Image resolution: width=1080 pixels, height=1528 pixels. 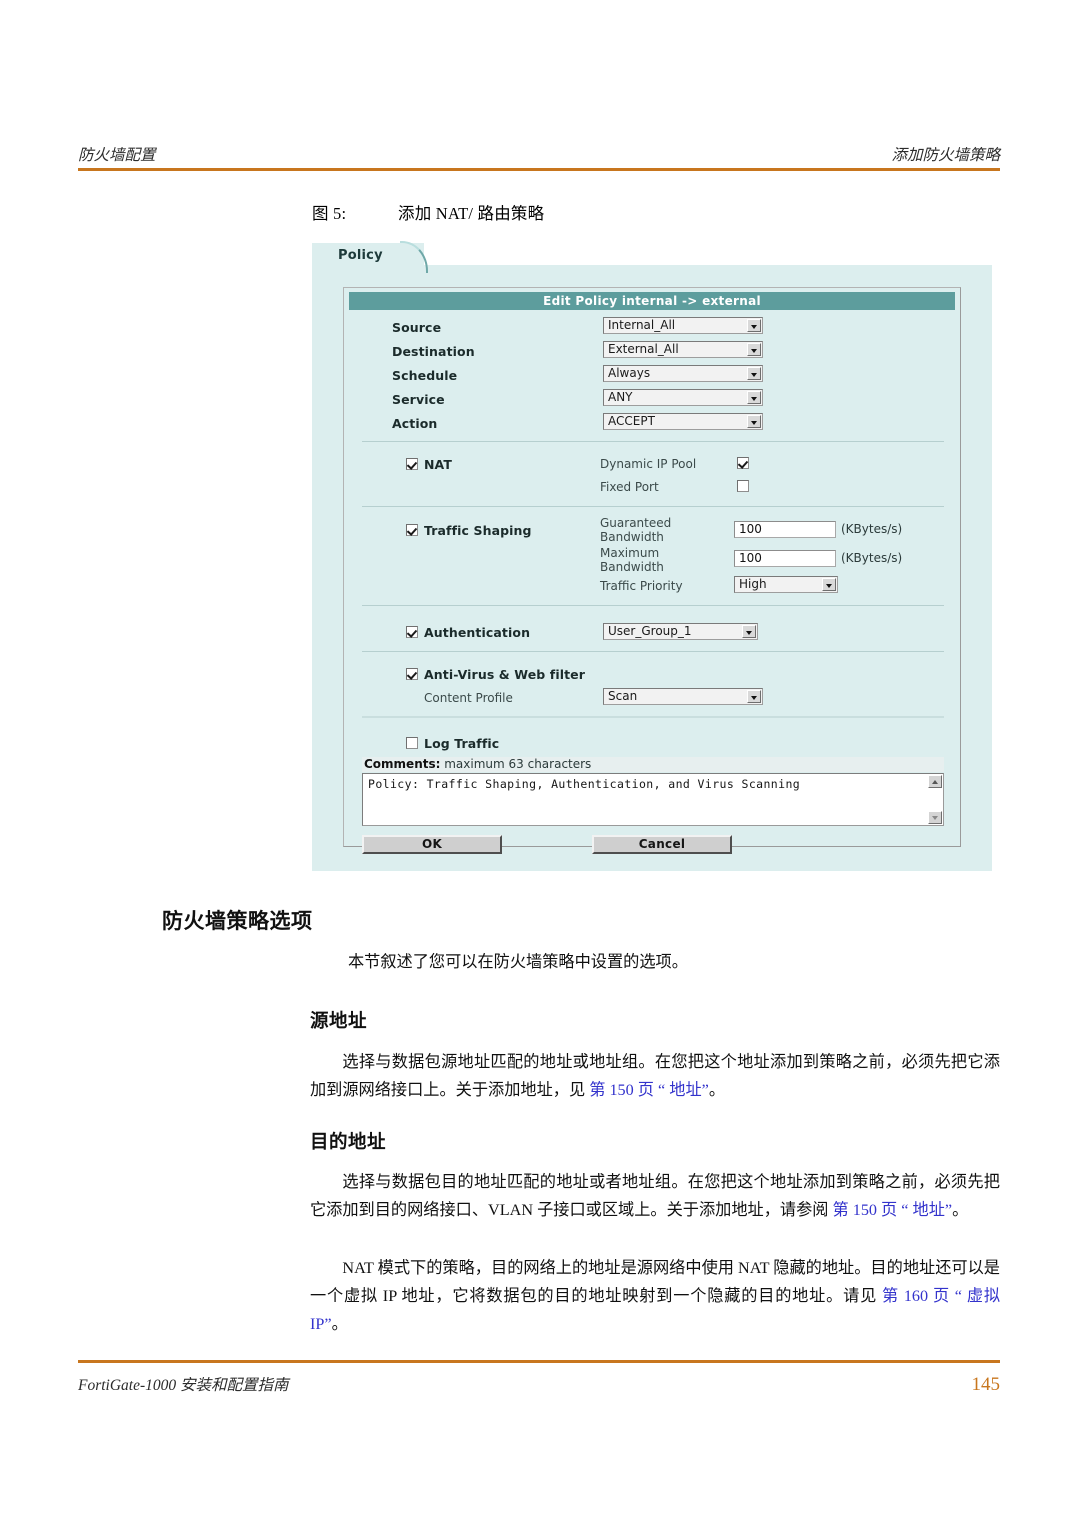 I want to click on checkbox-dynamic-ip-pool, so click(x=743, y=463).